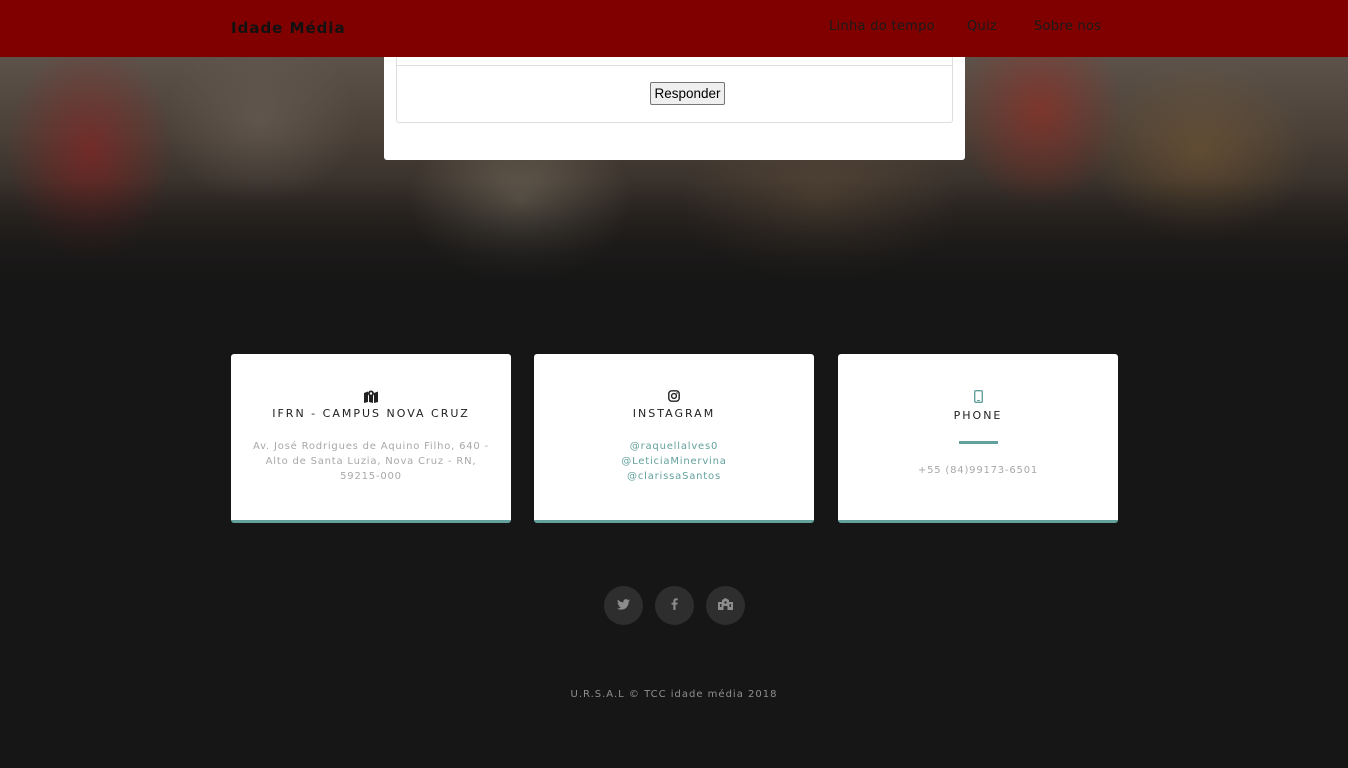 The height and width of the screenshot is (768, 1348). I want to click on map-icon, so click(371, 397).